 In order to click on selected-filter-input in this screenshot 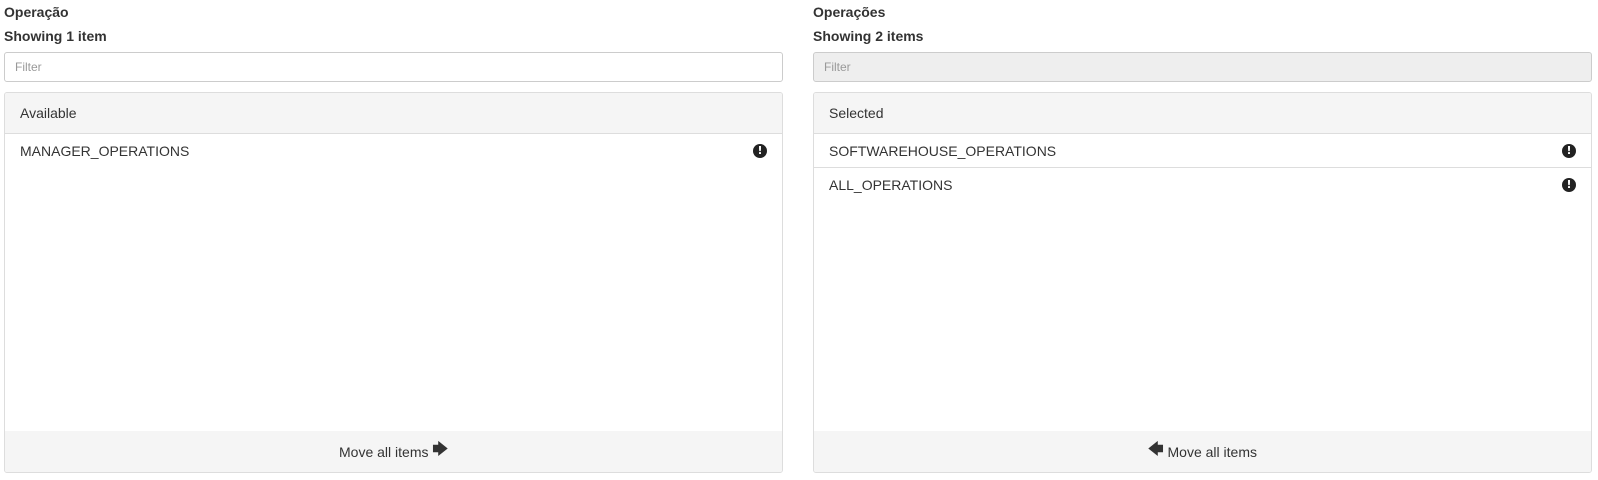, I will do `click(1202, 67)`.